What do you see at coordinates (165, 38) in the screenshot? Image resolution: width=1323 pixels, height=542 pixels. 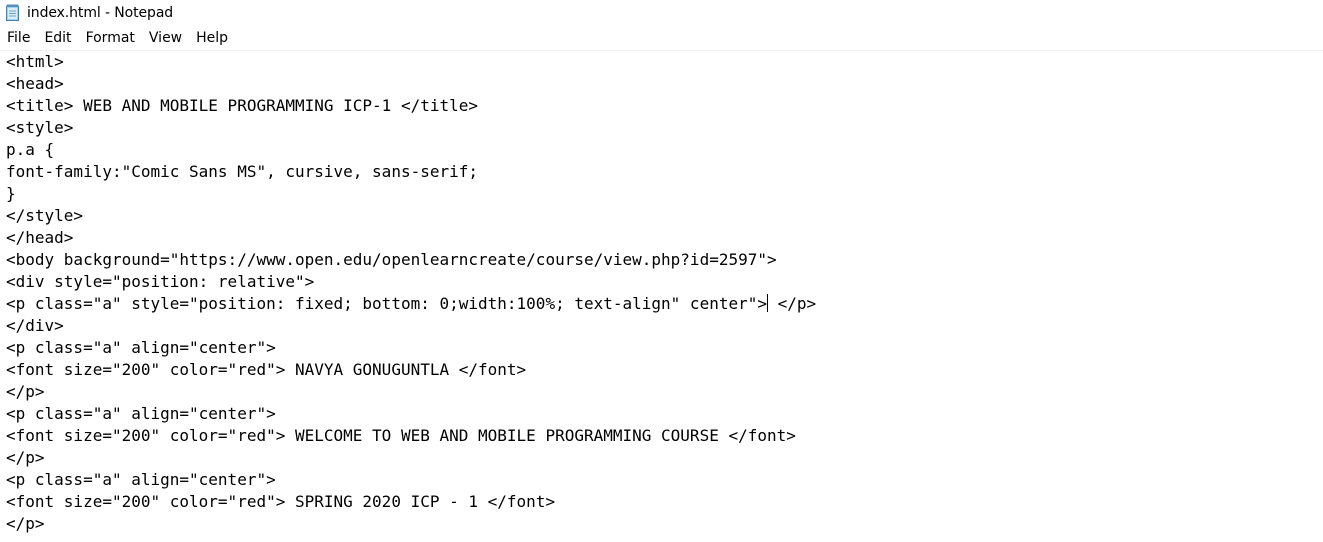 I see `menu-view: View` at bounding box center [165, 38].